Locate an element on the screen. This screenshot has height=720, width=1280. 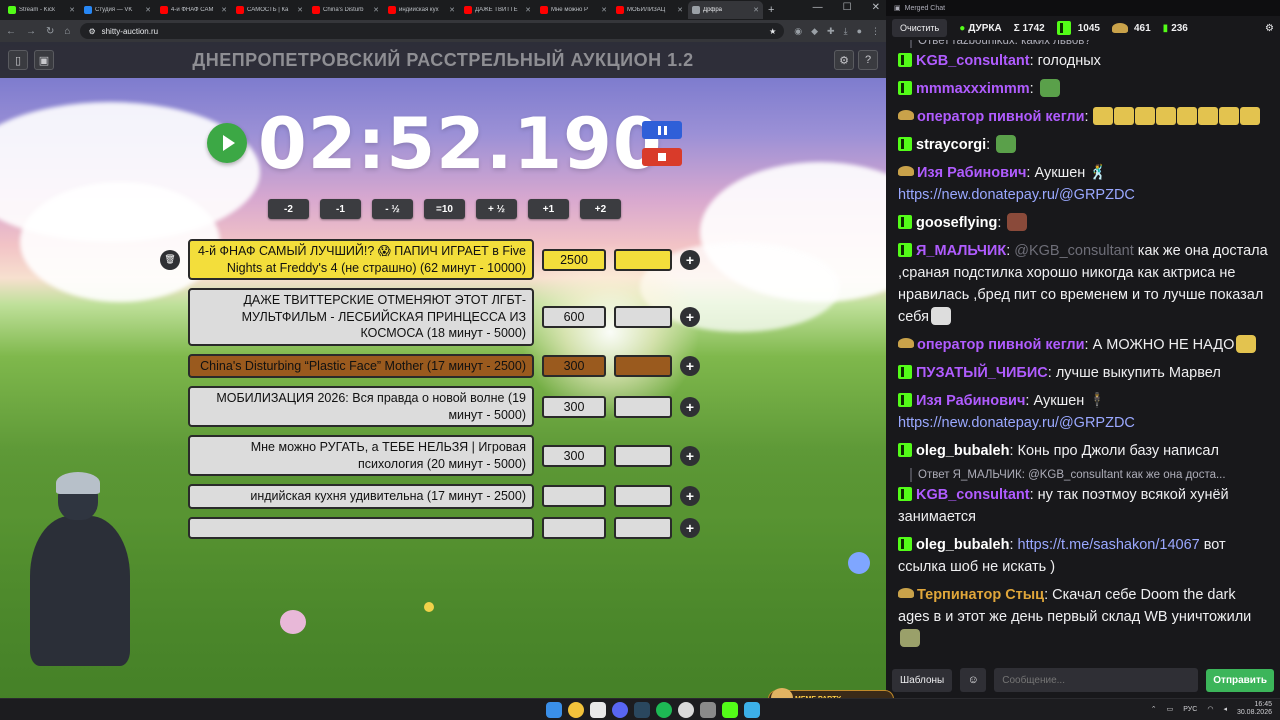
browser-tab: Студия — VK ✕ is located at coordinates (117, 10).